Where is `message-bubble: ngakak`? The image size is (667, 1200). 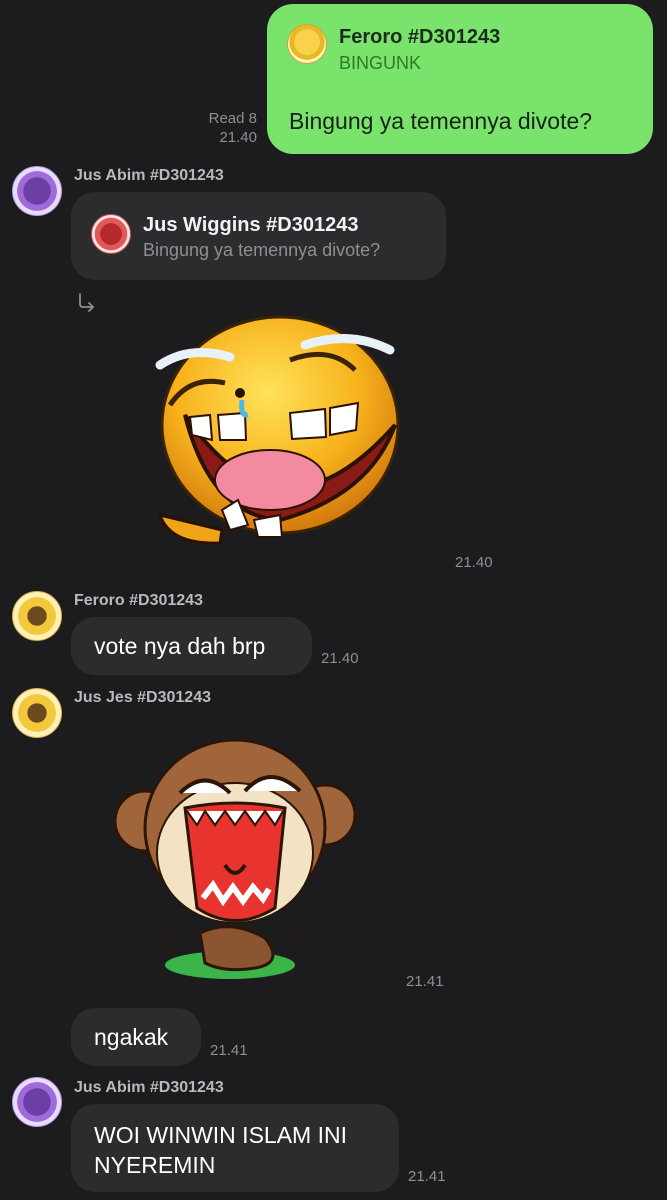 message-bubble: ngakak is located at coordinates (136, 1037).